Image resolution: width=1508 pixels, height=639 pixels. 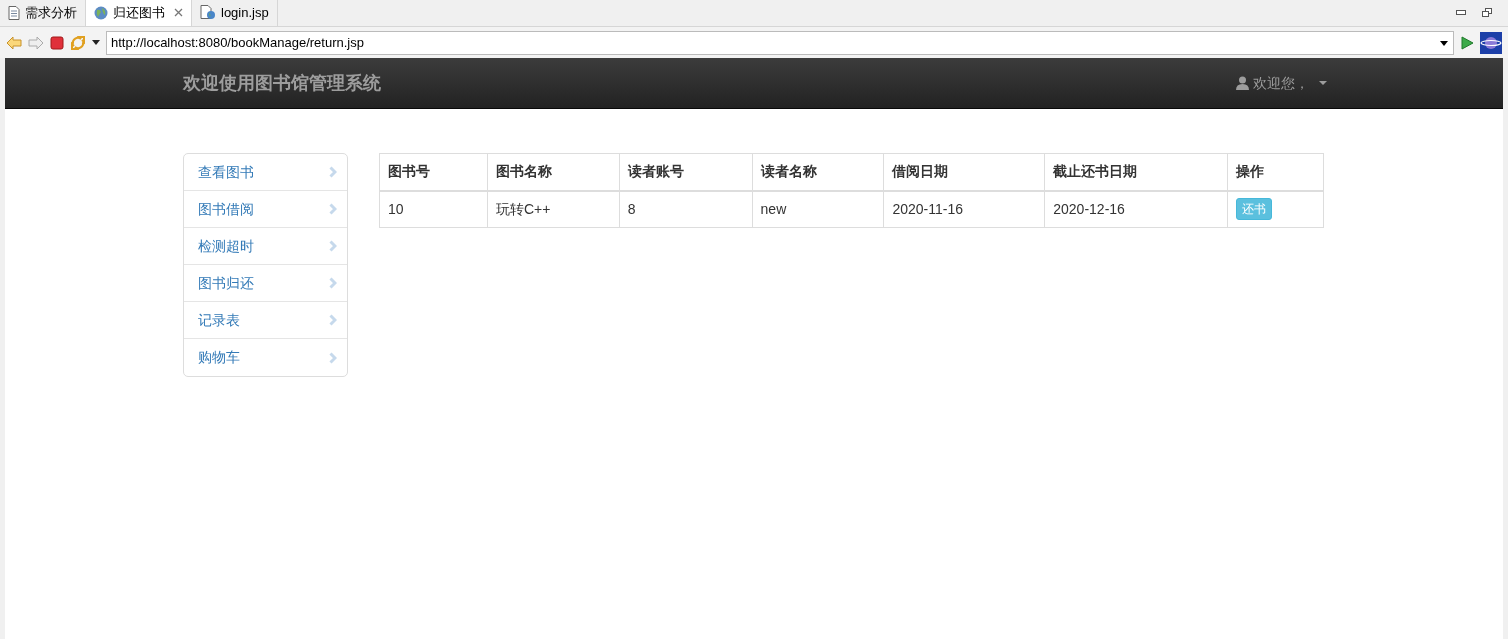 What do you see at coordinates (780, 42) in the screenshot?
I see `url-field: http://localhost:8080/bookManage/return.jsp` at bounding box center [780, 42].